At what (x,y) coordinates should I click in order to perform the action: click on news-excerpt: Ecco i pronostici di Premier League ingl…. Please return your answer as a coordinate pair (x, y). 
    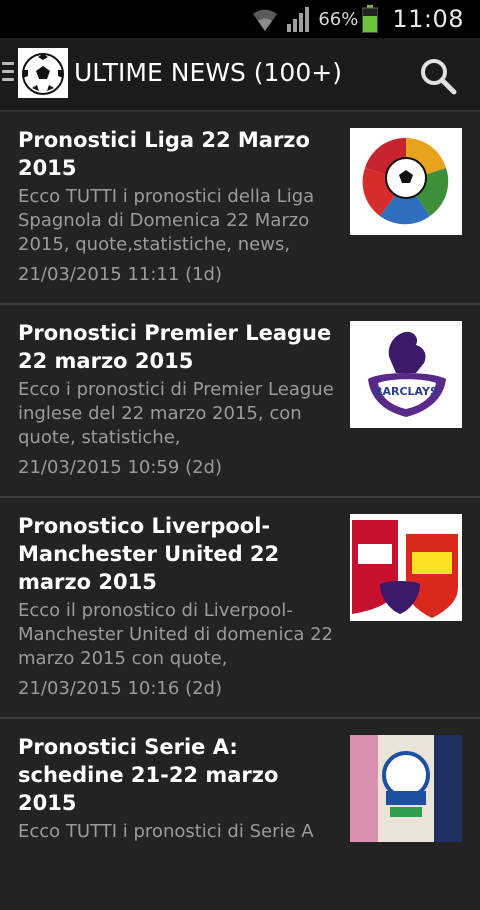
    Looking at the image, I should click on (176, 413).